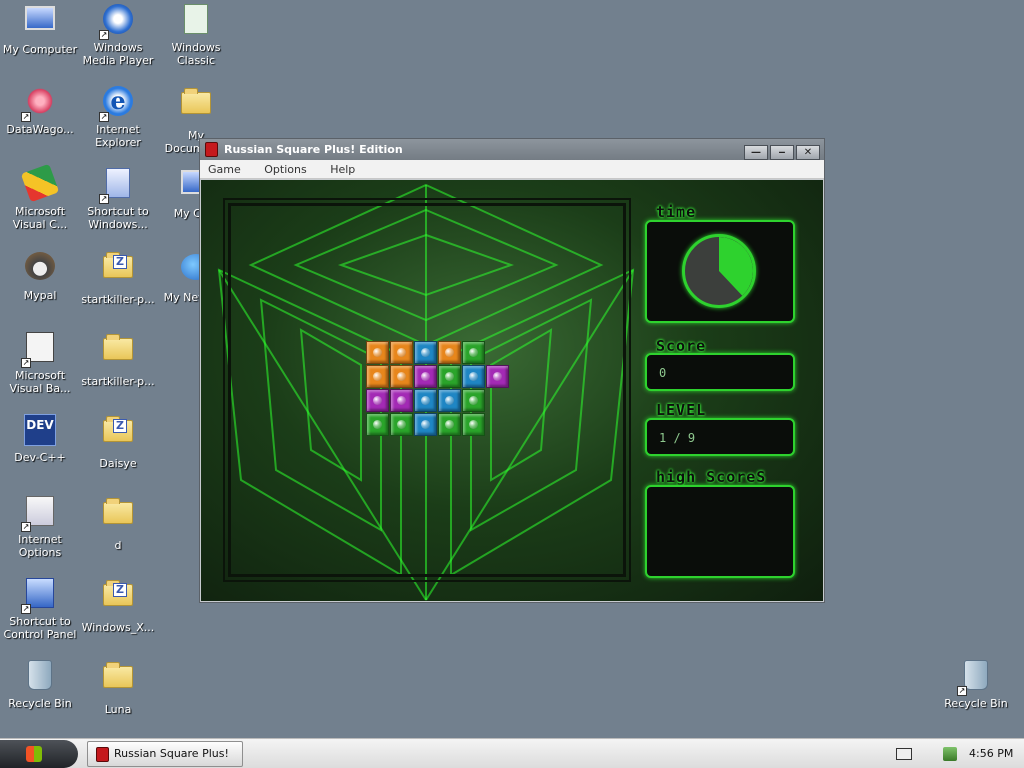  What do you see at coordinates (991, 753) in the screenshot?
I see `system-clock: 4:56 PM` at bounding box center [991, 753].